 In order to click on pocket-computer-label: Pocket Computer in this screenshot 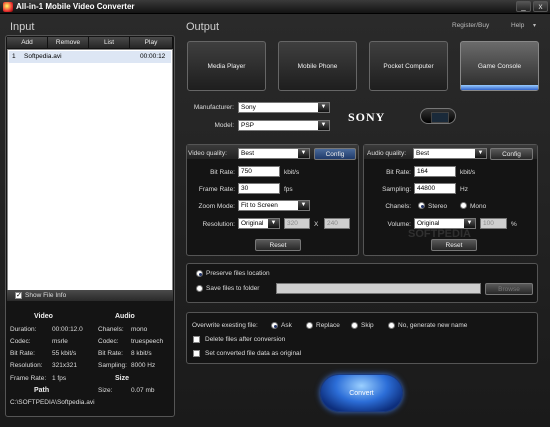, I will do `click(408, 66)`.